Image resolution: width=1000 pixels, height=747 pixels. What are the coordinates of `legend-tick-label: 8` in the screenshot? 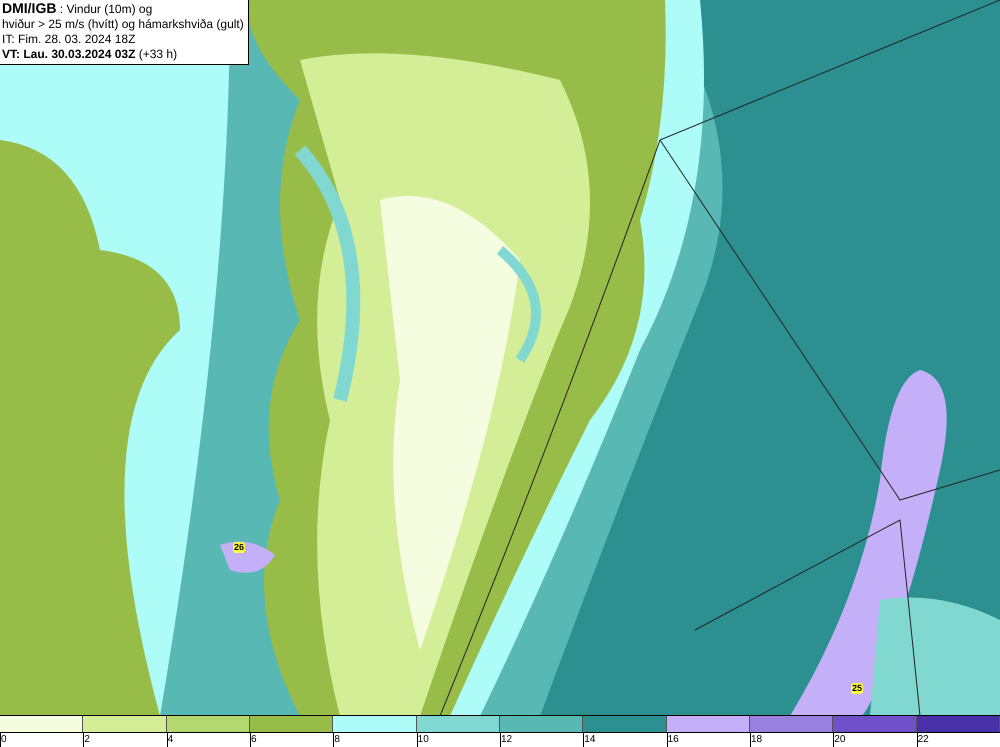 It's located at (337, 740).